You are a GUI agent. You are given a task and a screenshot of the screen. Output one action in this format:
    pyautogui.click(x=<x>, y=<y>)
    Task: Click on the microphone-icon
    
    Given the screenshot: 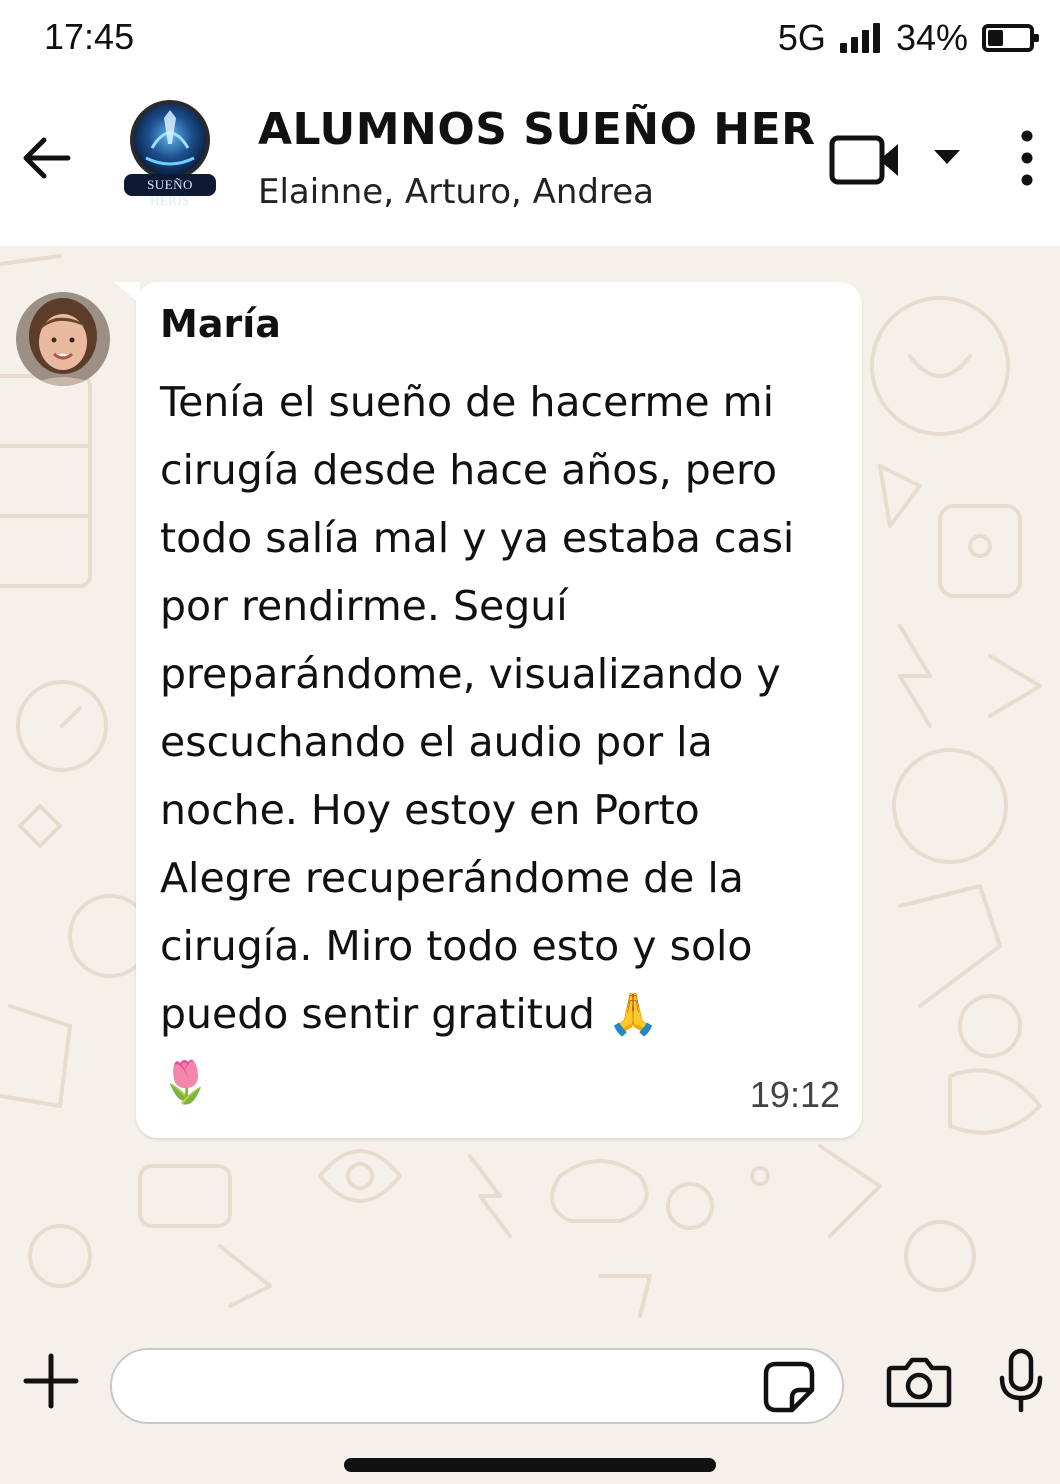 What is the action you would take?
    pyautogui.click(x=1021, y=1380)
    